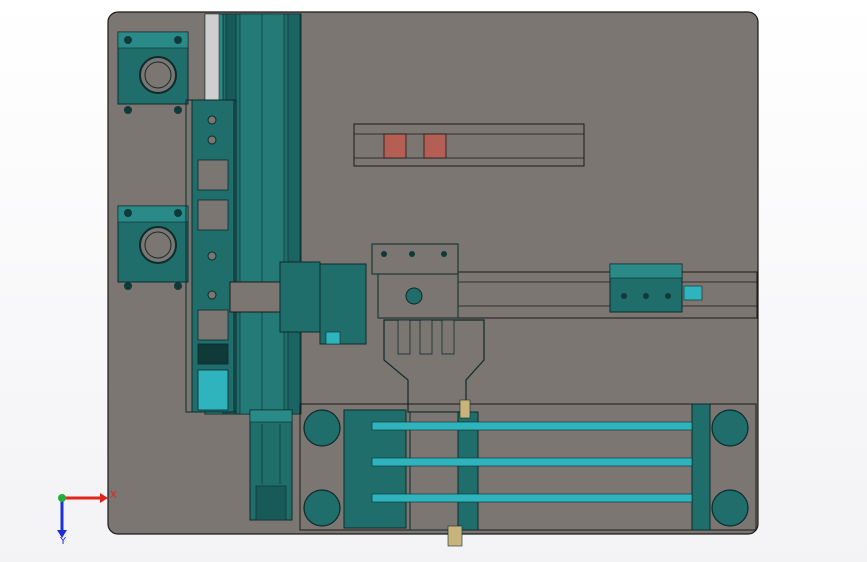 The image size is (867, 562). I want to click on axis-triad: X Y, so click(80, 513).